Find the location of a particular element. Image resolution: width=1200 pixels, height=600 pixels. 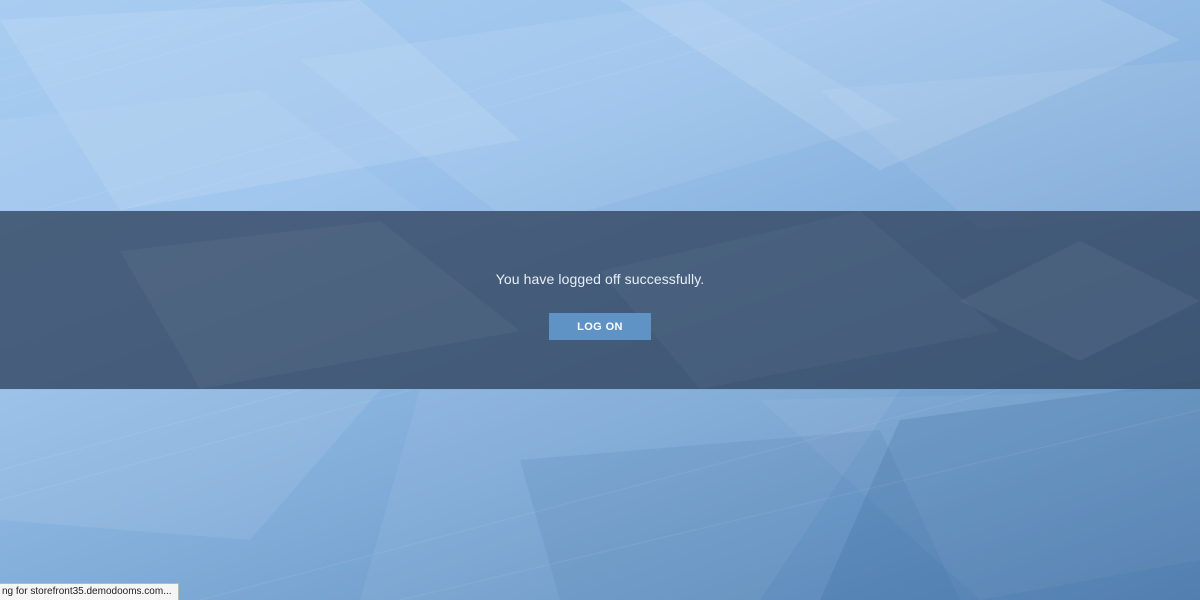

log-on-button: LOG ON is located at coordinates (600, 326).